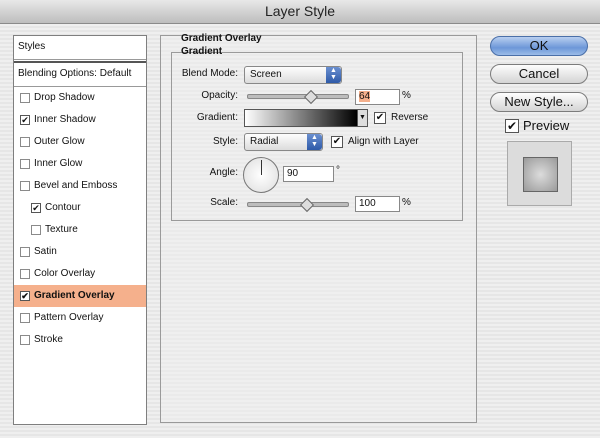 This screenshot has height=438, width=600. What do you see at coordinates (300, 12) in the screenshot?
I see `window-title: Layer Style` at bounding box center [300, 12].